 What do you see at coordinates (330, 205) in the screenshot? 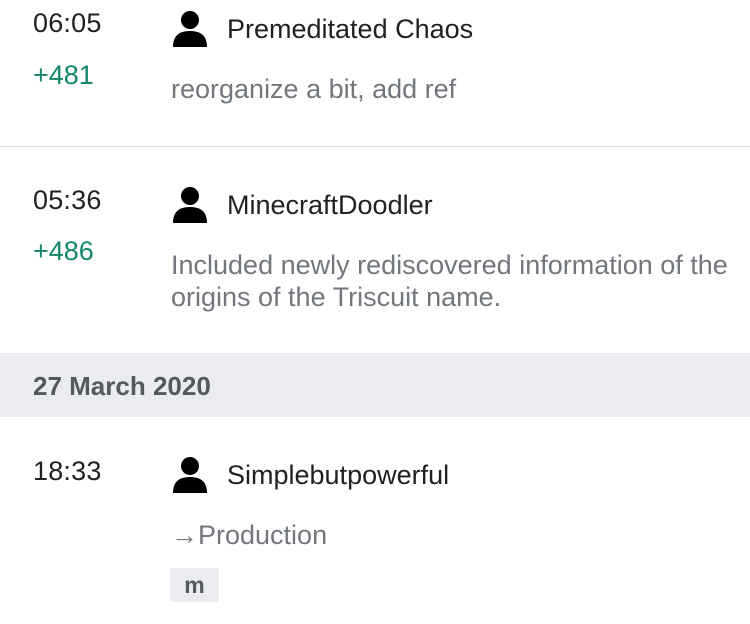
I see `user-name: MinecraftDoodler` at bounding box center [330, 205].